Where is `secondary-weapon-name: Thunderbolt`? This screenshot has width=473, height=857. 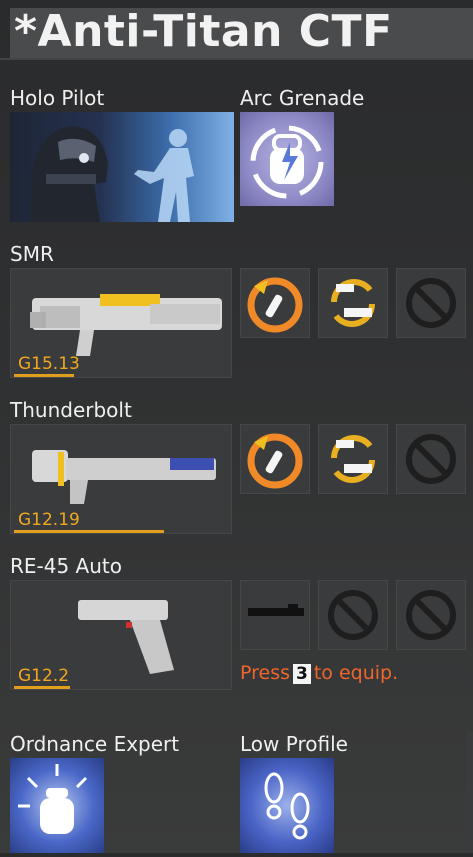
secondary-weapon-name: Thunderbolt is located at coordinates (71, 410).